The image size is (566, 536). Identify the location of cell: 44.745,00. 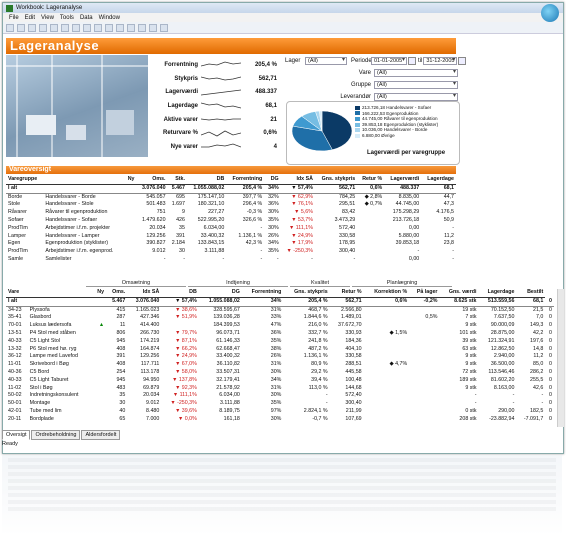
(407, 204).